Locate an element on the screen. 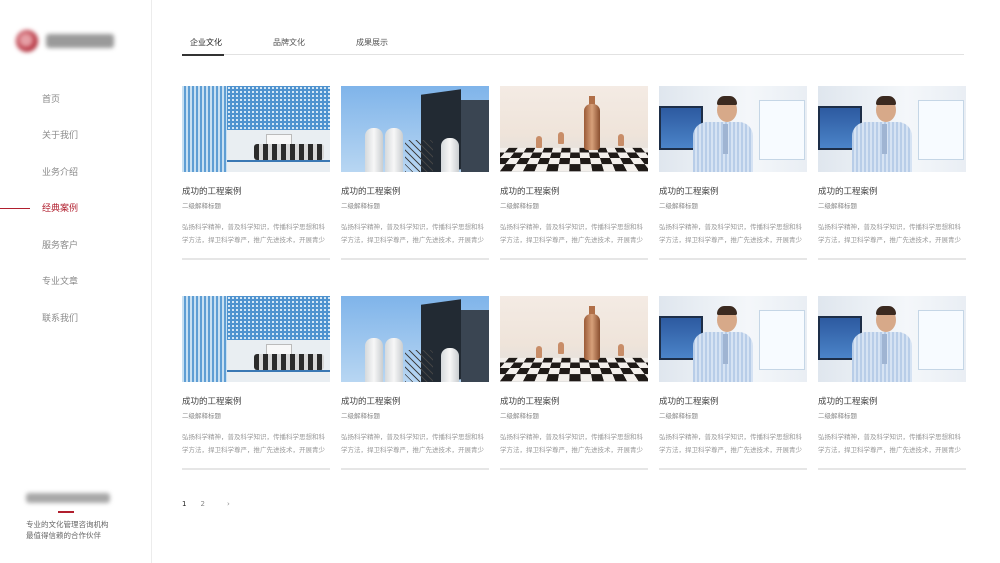  footer-accent-line is located at coordinates (66, 512).